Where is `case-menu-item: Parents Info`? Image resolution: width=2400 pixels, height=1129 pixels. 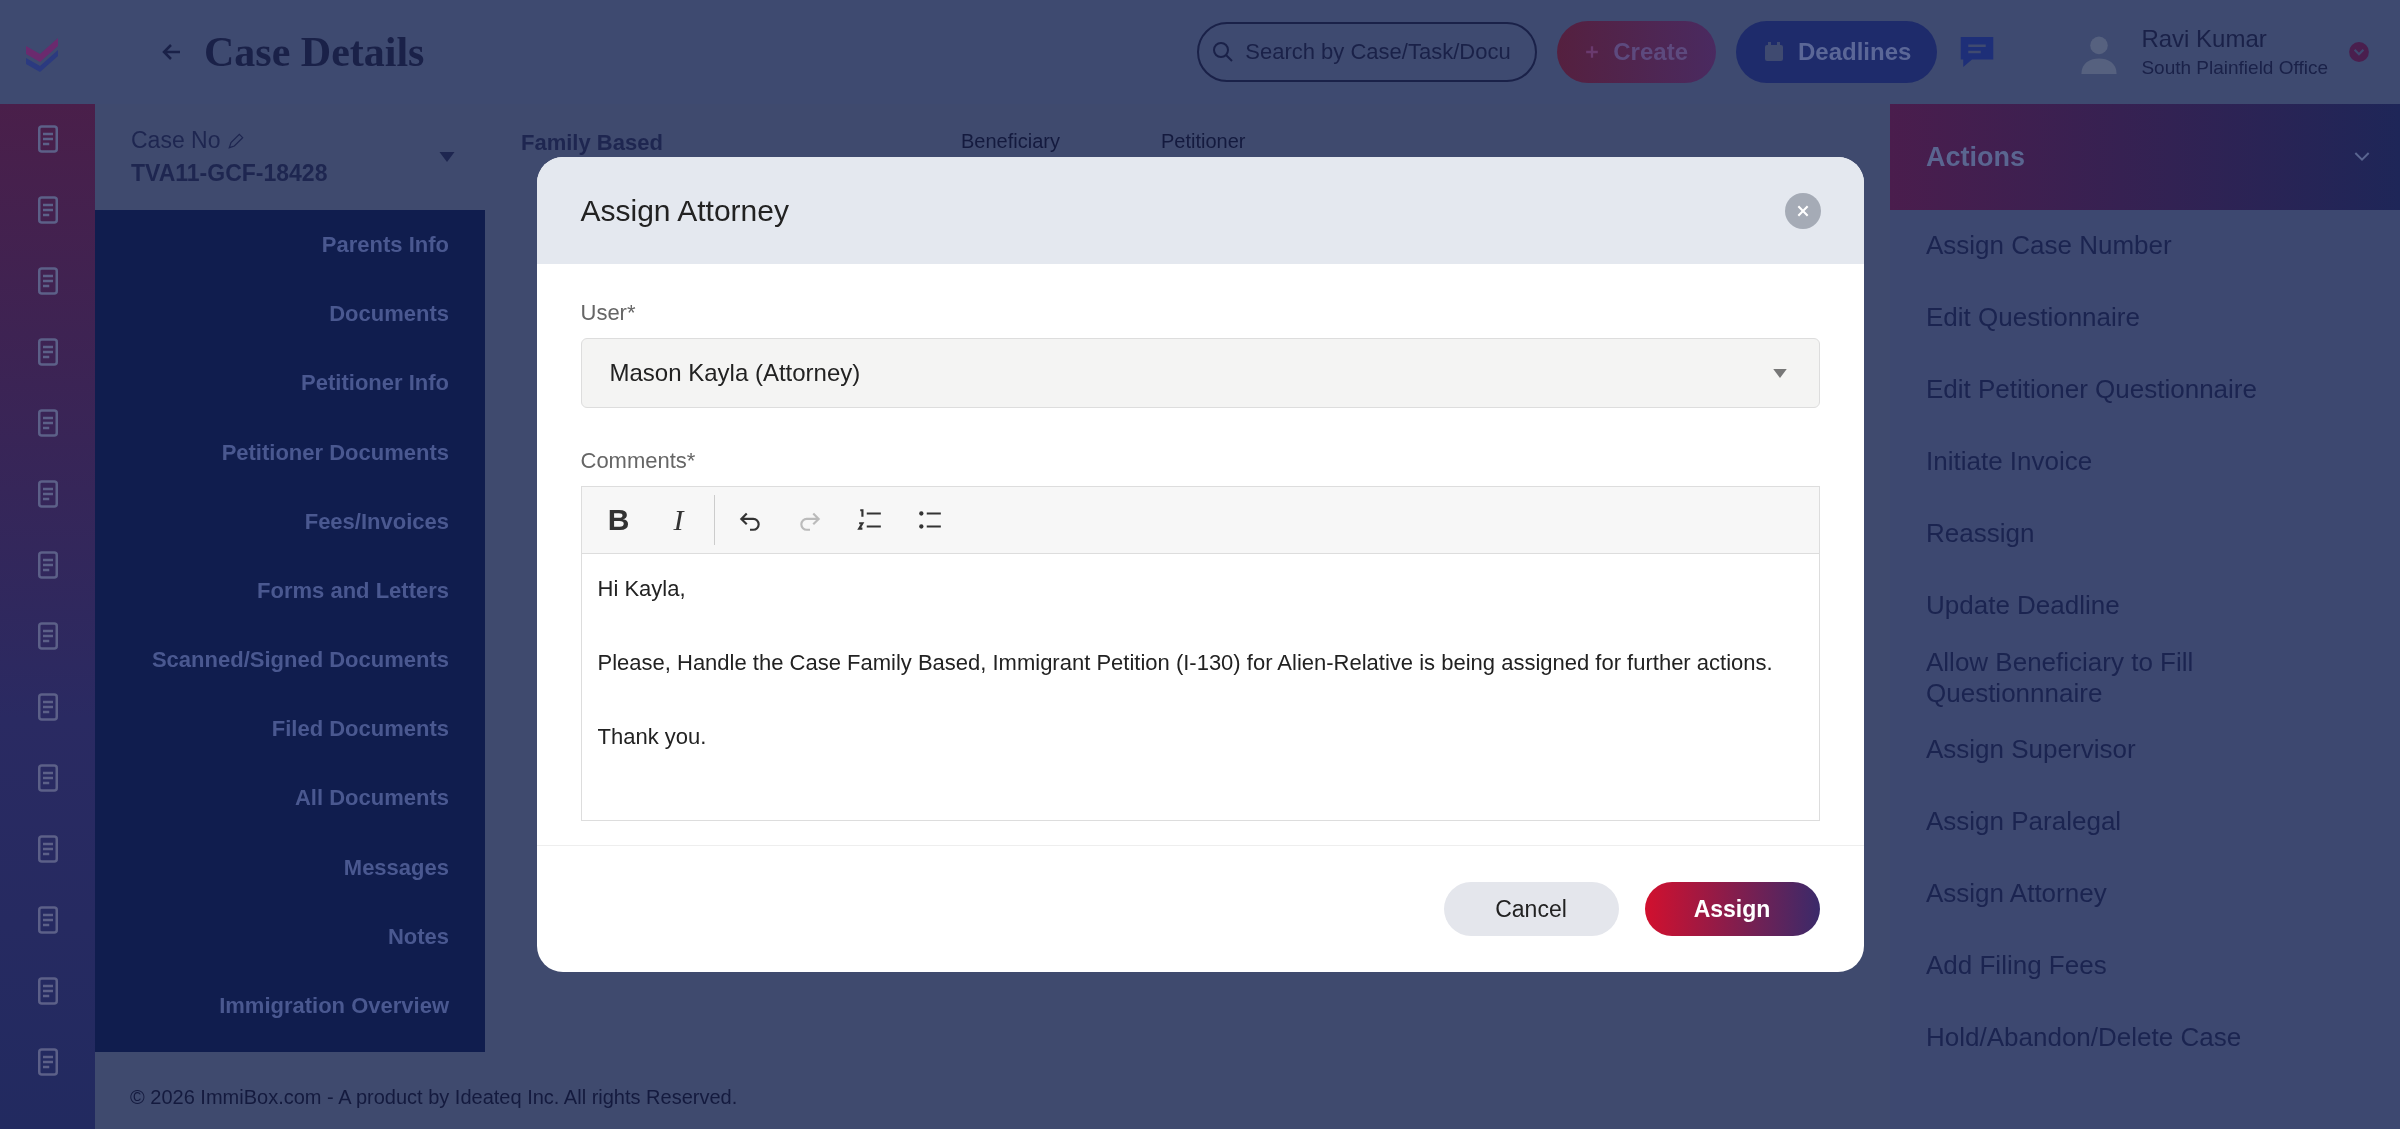 case-menu-item: Parents Info is located at coordinates (385, 257).